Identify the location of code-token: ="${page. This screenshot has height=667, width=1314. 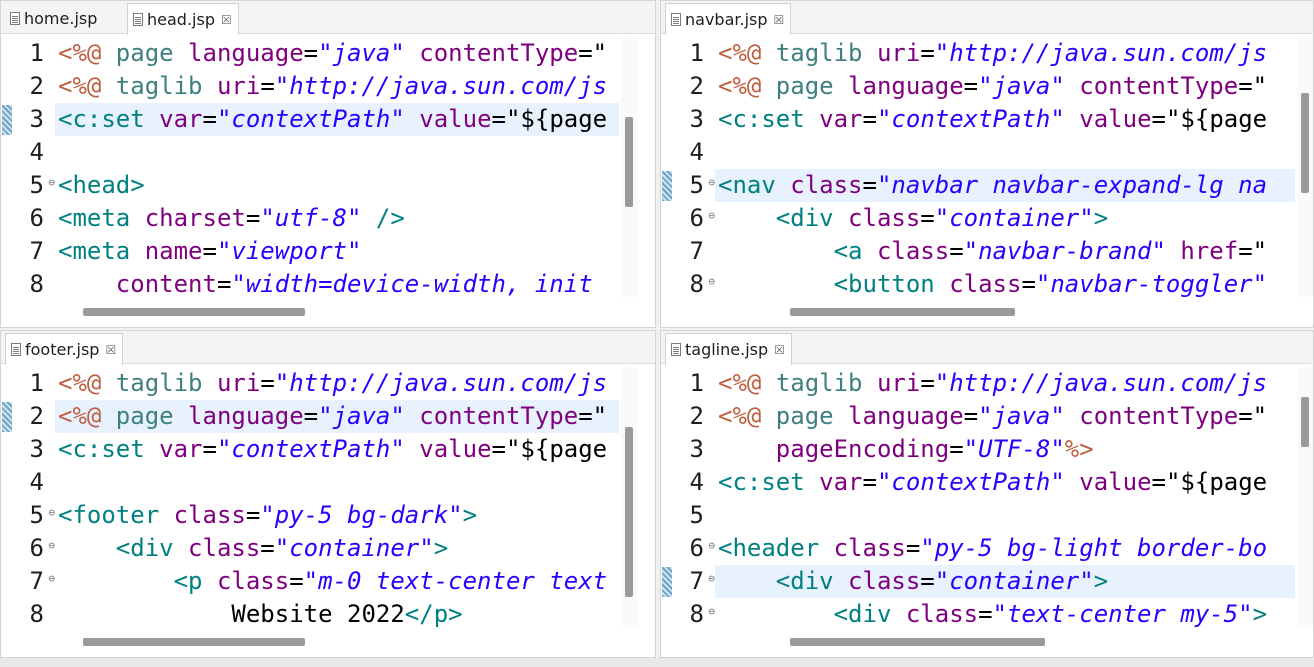
(1209, 482).